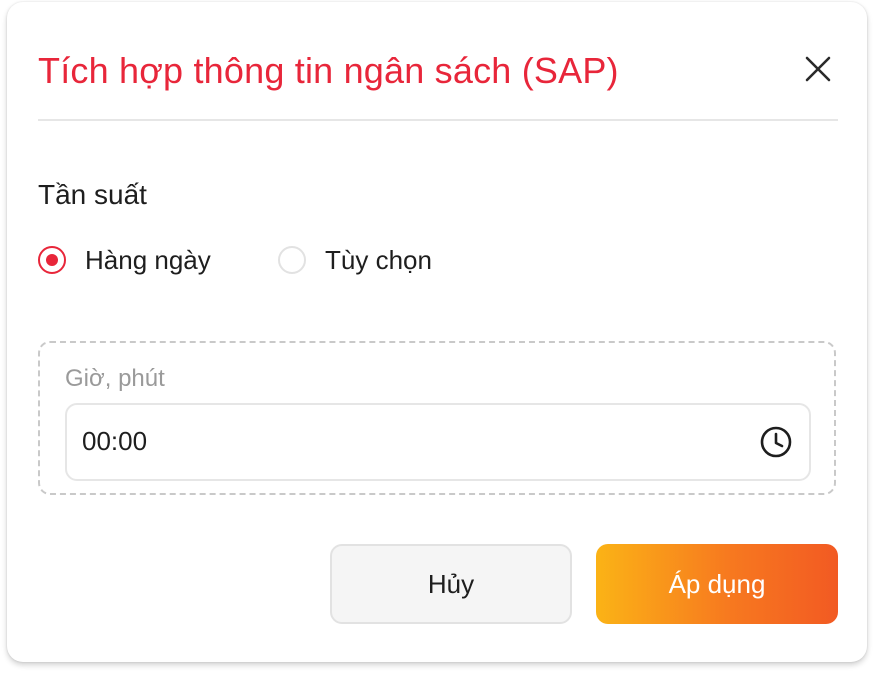  Describe the element at coordinates (328, 70) in the screenshot. I see `dialog-title: Tích hợp thông tin ngân sách (SAP)` at that location.